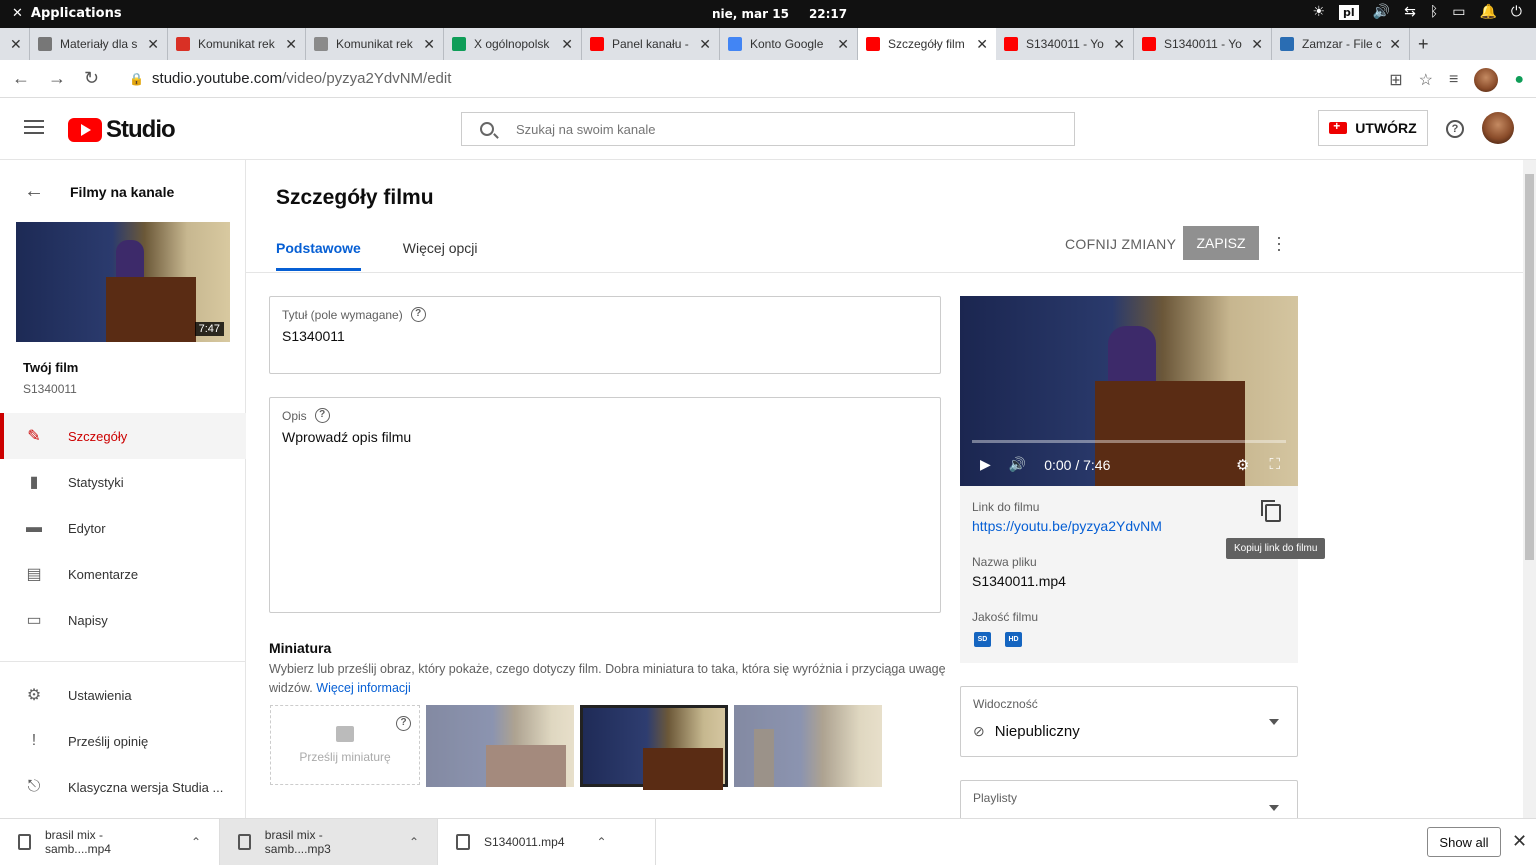  Describe the element at coordinates (1274, 465) in the screenshot. I see `fullscreen-icon: ⛶` at that location.